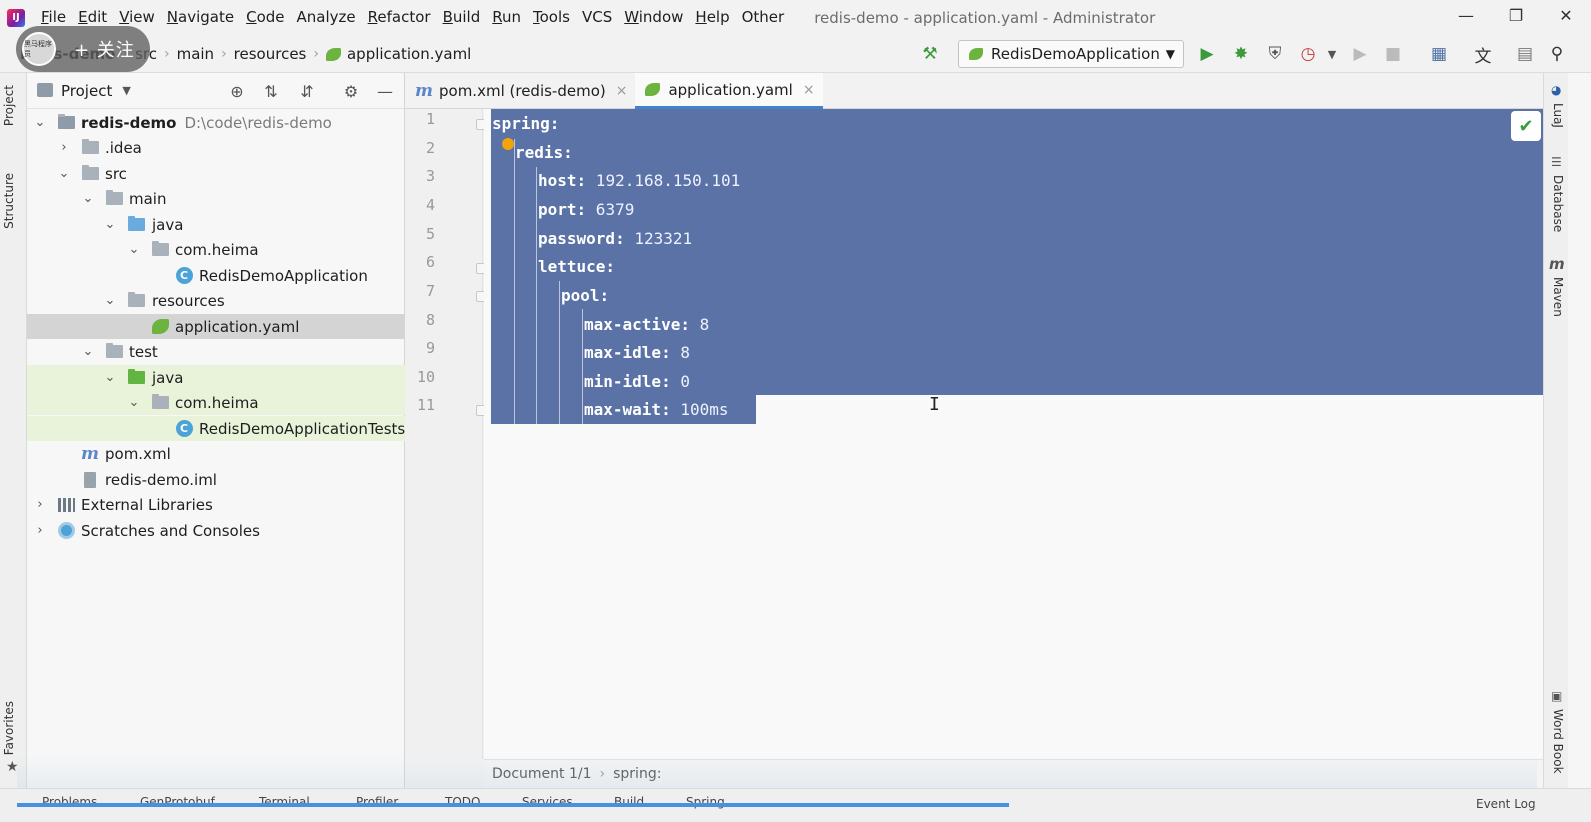  What do you see at coordinates (126, 90) in the screenshot?
I see `chevron-down-icon: ▼` at bounding box center [126, 90].